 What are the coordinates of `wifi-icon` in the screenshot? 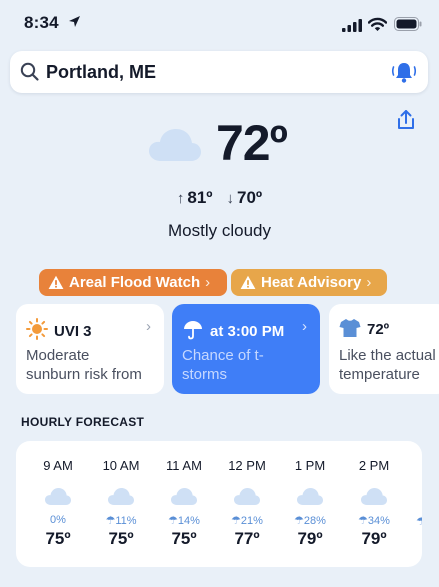 It's located at (377, 24).